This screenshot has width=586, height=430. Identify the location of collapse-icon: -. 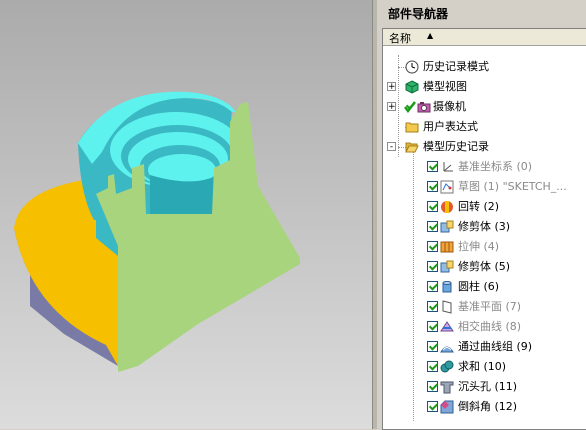
(391, 147).